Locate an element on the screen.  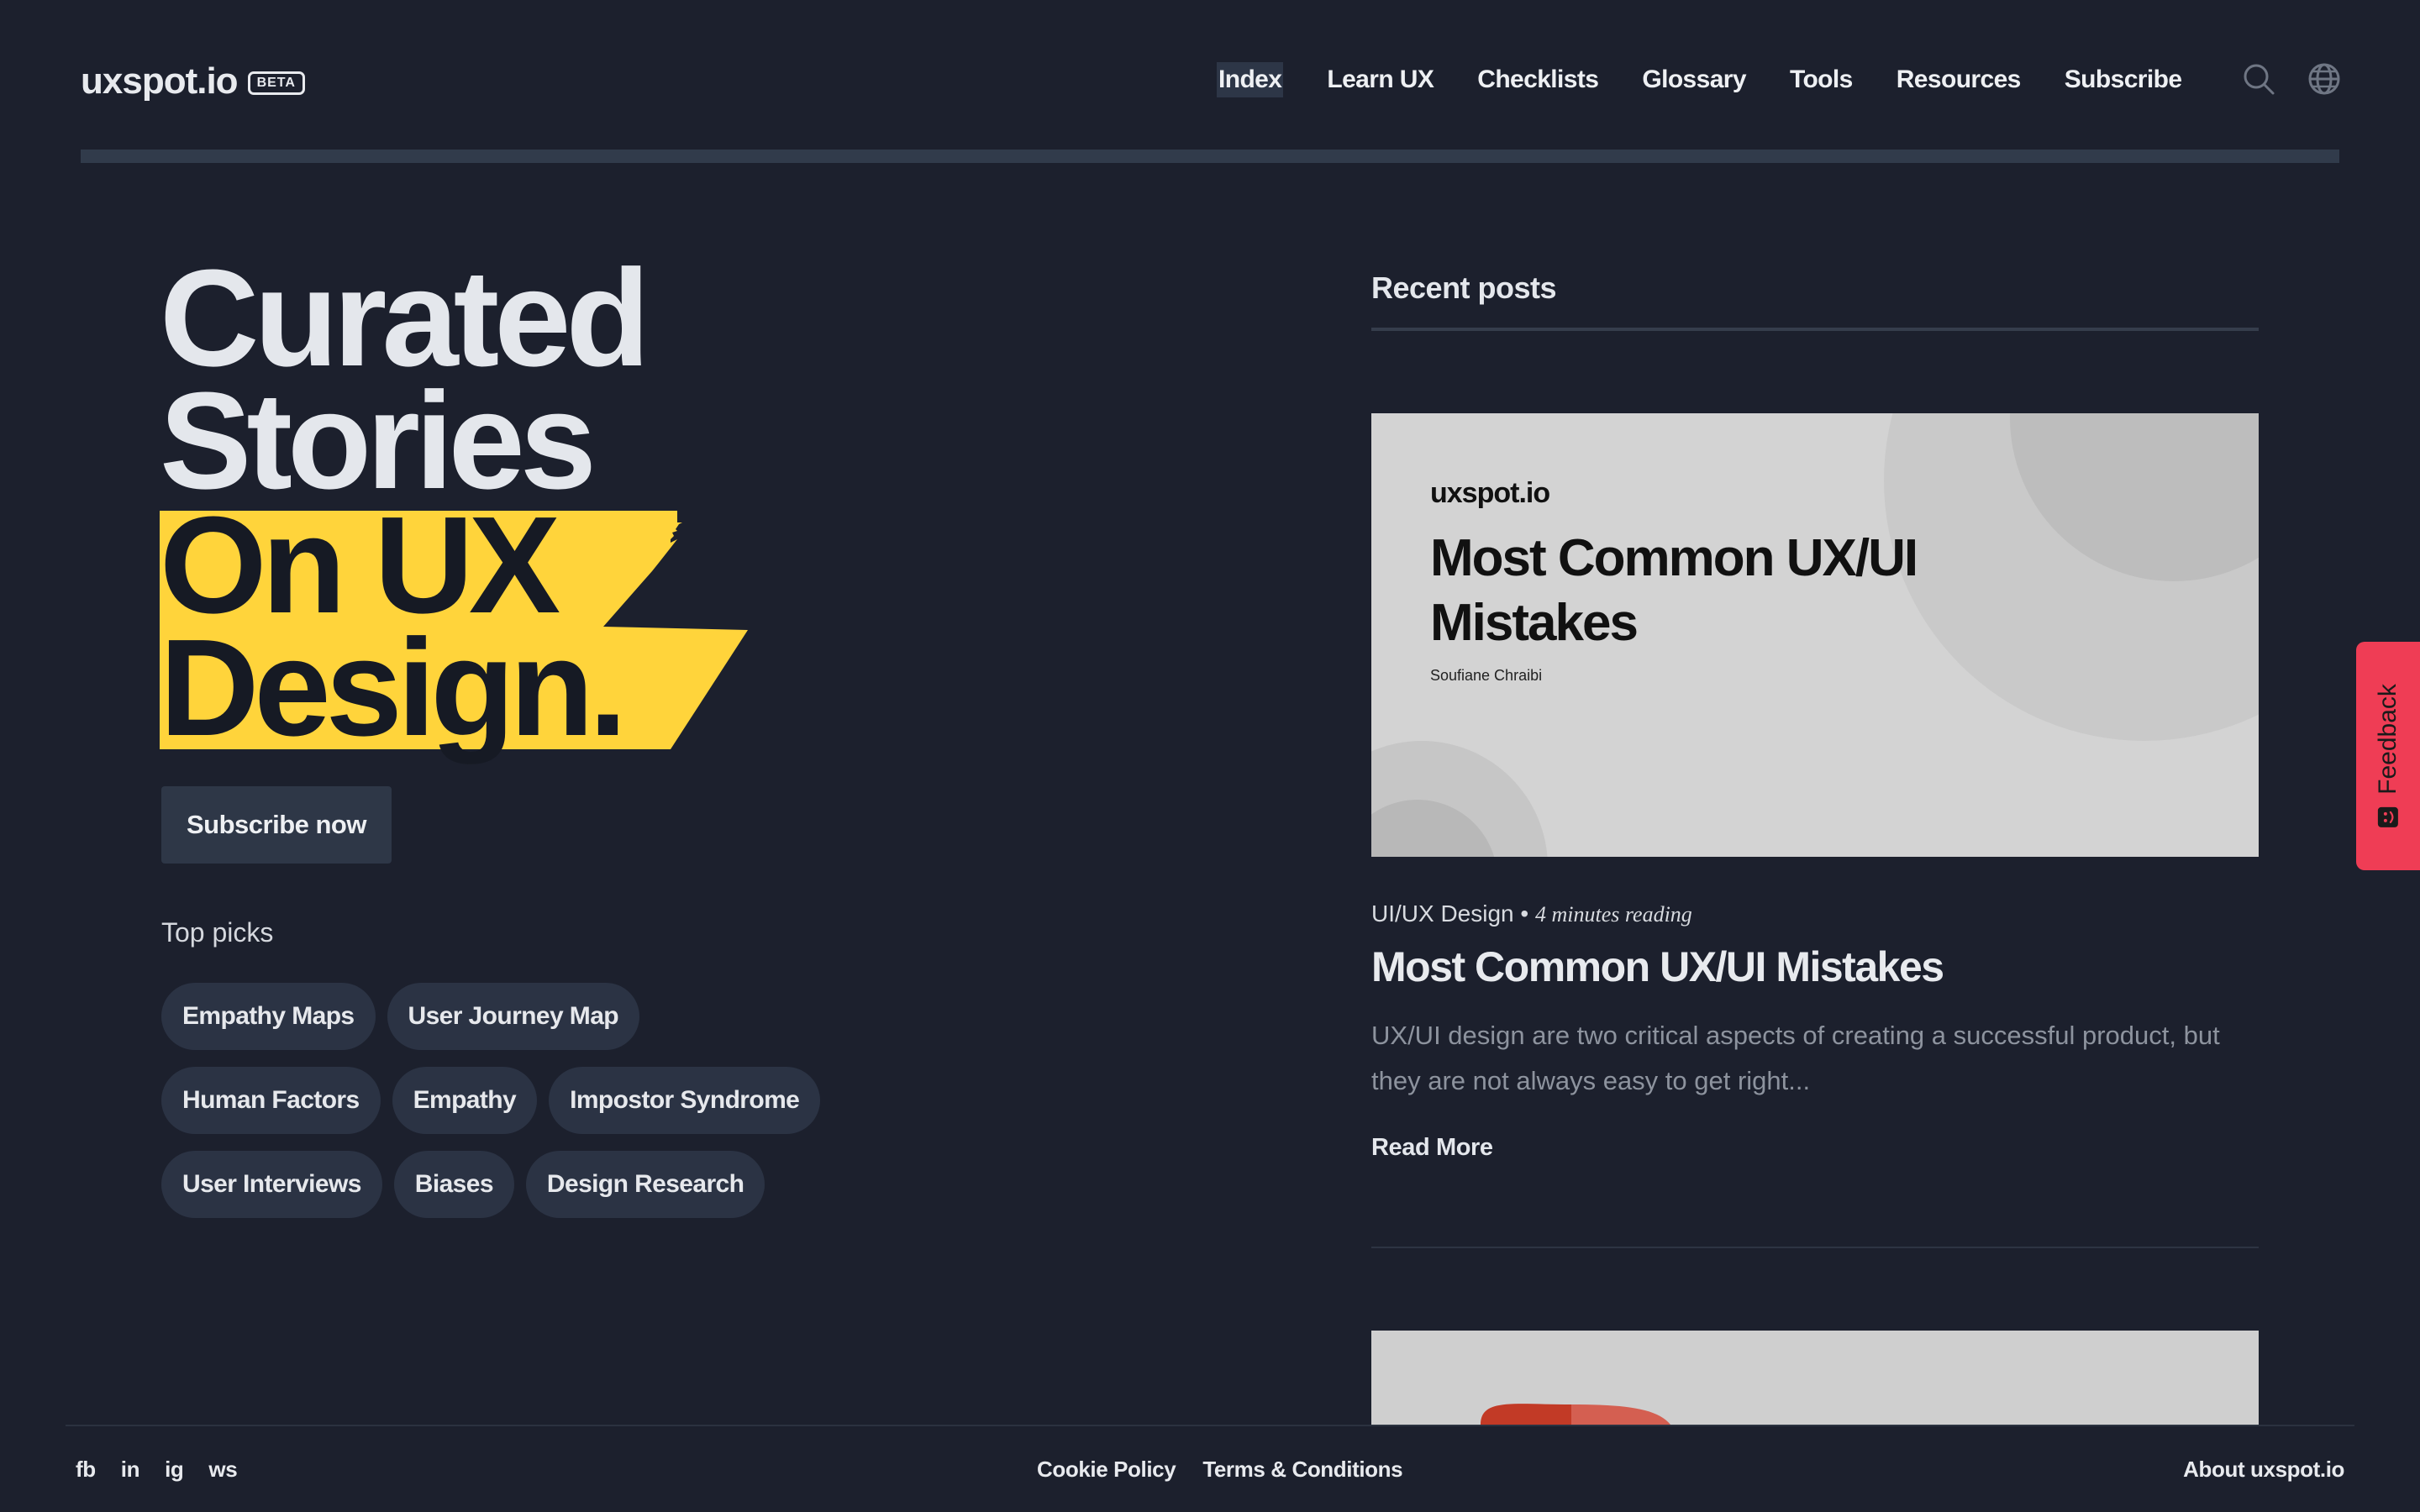
recent-posts-divider is located at coordinates (1815, 329).